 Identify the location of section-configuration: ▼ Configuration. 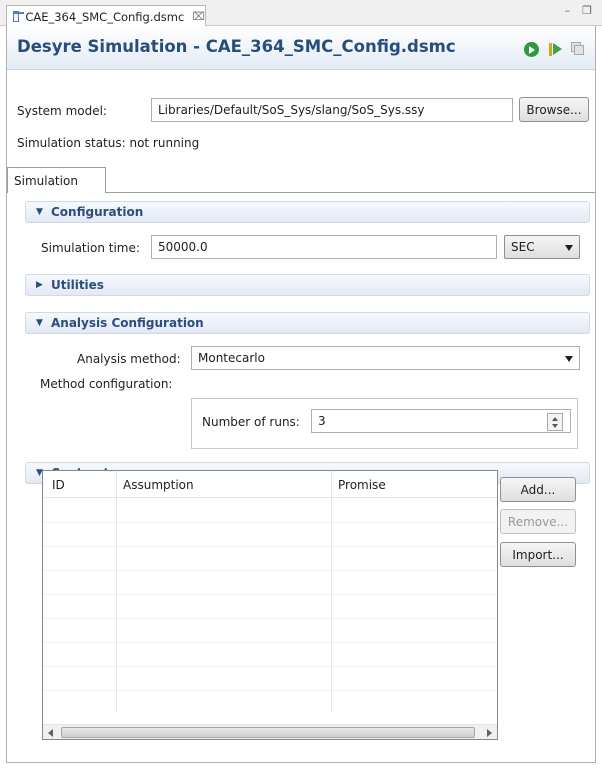
(307, 212).